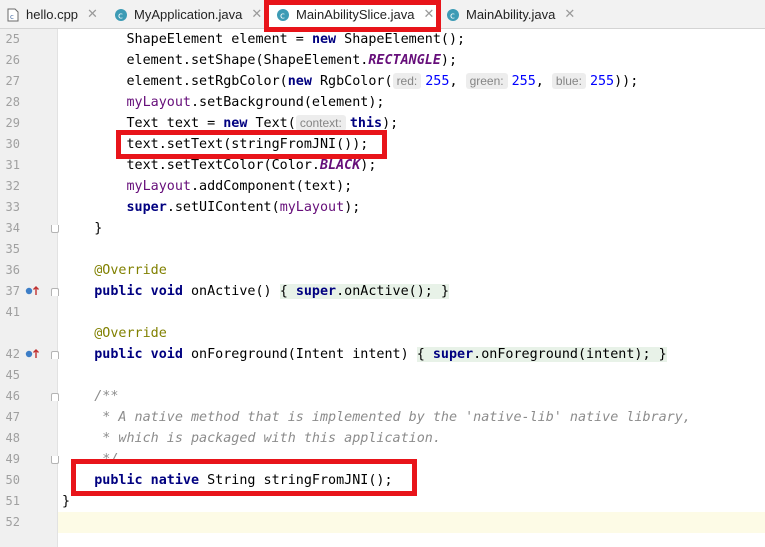 The height and width of the screenshot is (547, 765). I want to click on line-number: 35, so click(12, 249).